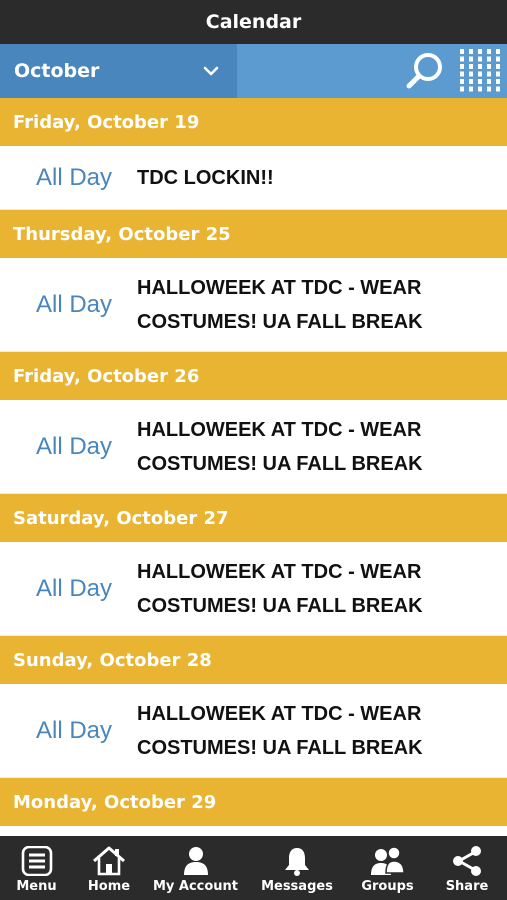 The height and width of the screenshot is (900, 507). I want to click on tab-my-account: My Account, so click(195, 868).